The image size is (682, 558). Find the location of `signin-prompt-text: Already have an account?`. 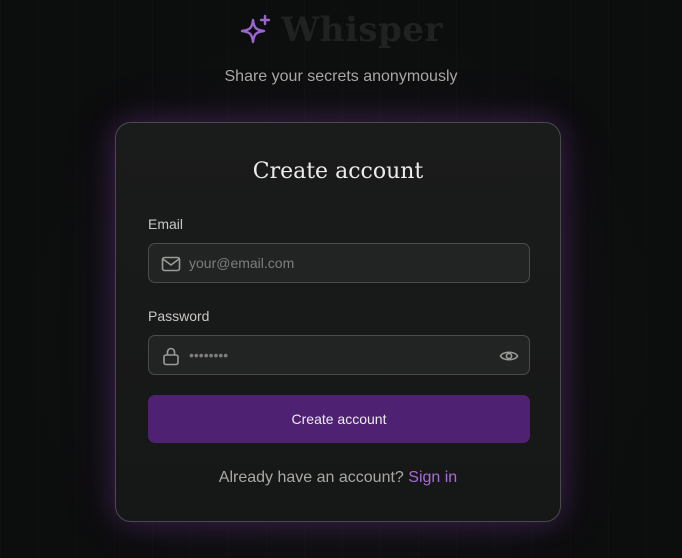

signin-prompt-text: Already have an account? is located at coordinates (311, 477).